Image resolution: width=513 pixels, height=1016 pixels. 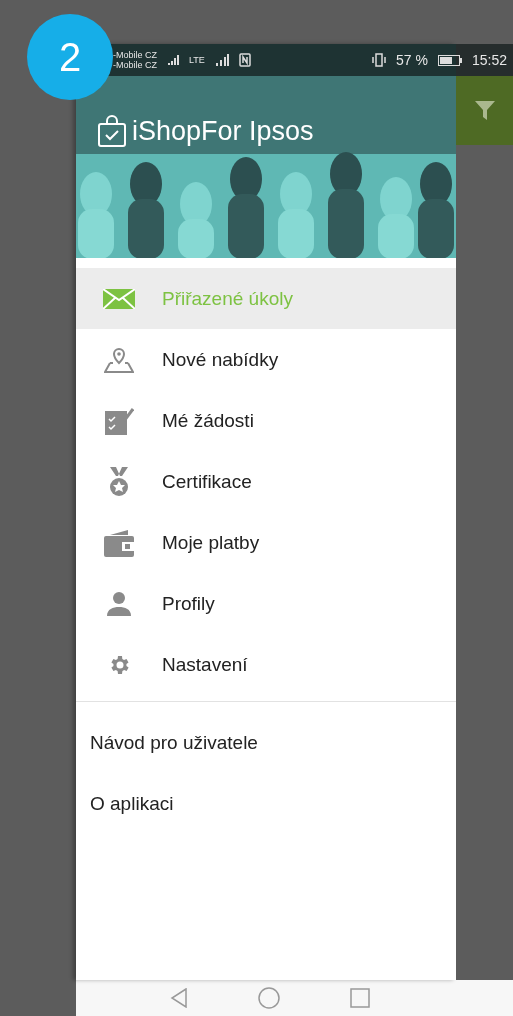 What do you see at coordinates (266, 664) in the screenshot?
I see `menu-item: Nastavení` at bounding box center [266, 664].